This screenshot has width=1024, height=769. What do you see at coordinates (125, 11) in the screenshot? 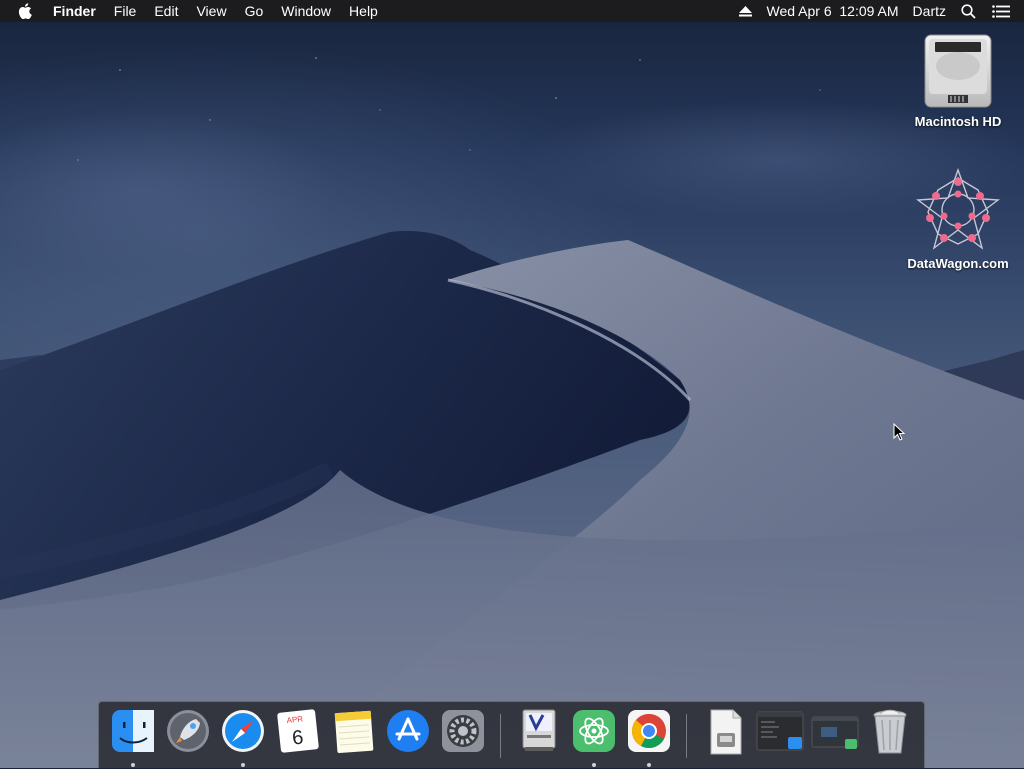
I see `menu-file: File` at bounding box center [125, 11].